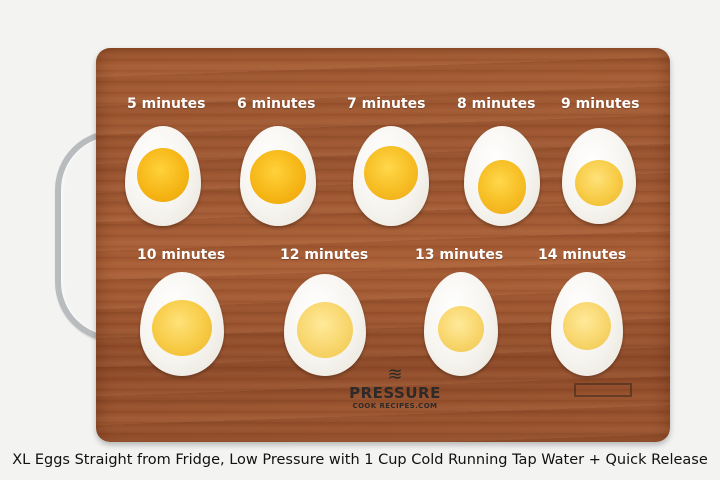 Image resolution: width=720 pixels, height=480 pixels. I want to click on label-6-minutes: 6 minutes, so click(276, 104).